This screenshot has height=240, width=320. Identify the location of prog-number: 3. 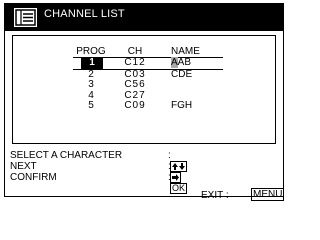
(91, 84).